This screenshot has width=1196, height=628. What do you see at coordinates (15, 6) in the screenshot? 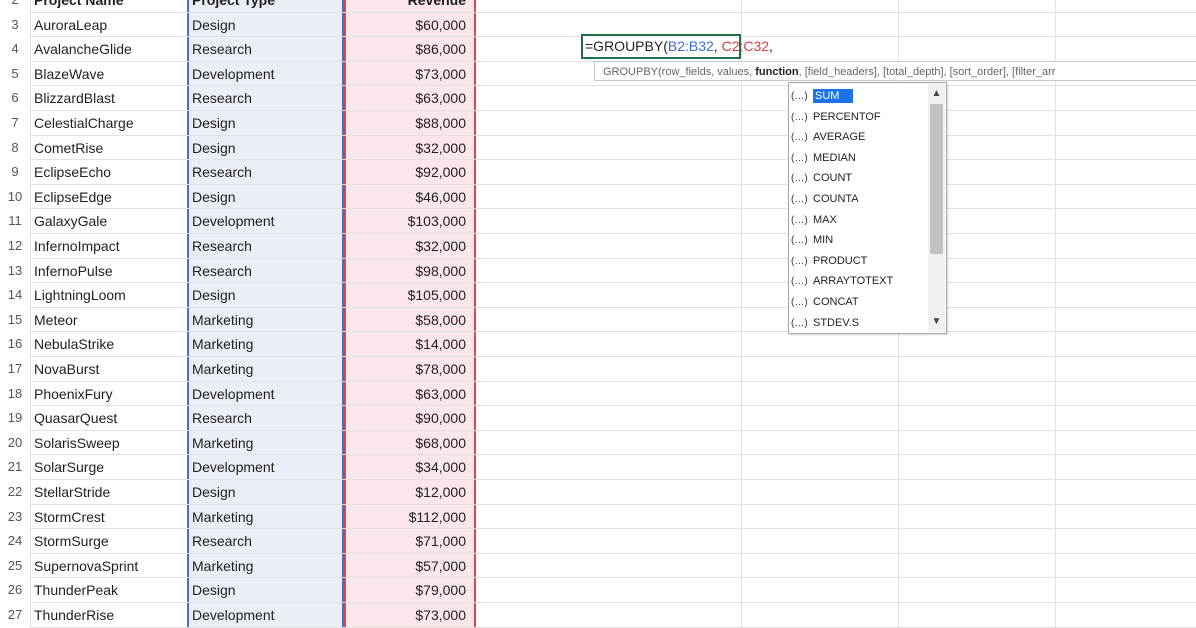
I see `row-header: 2` at bounding box center [15, 6].